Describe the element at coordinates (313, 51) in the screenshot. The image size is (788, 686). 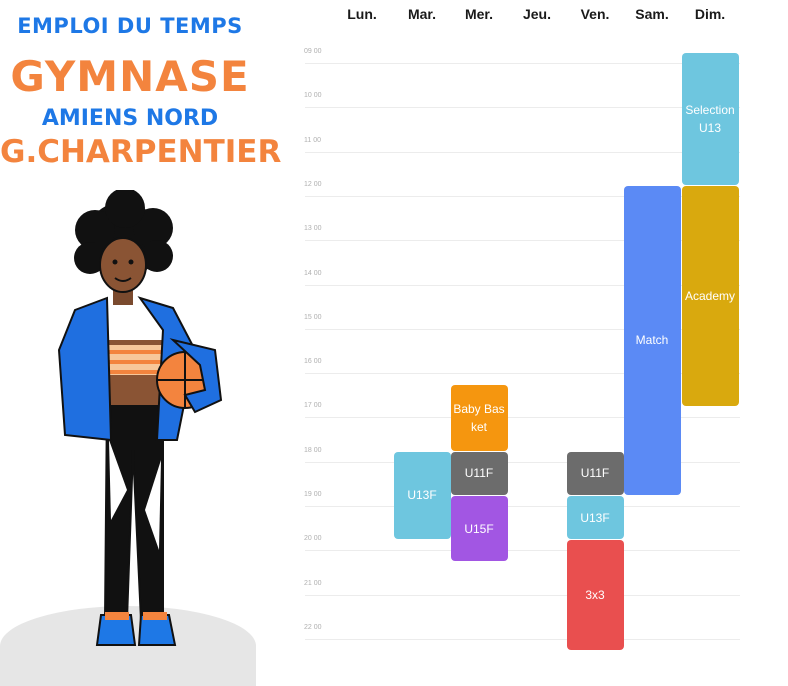
I see `hour-label: 09 00` at that location.